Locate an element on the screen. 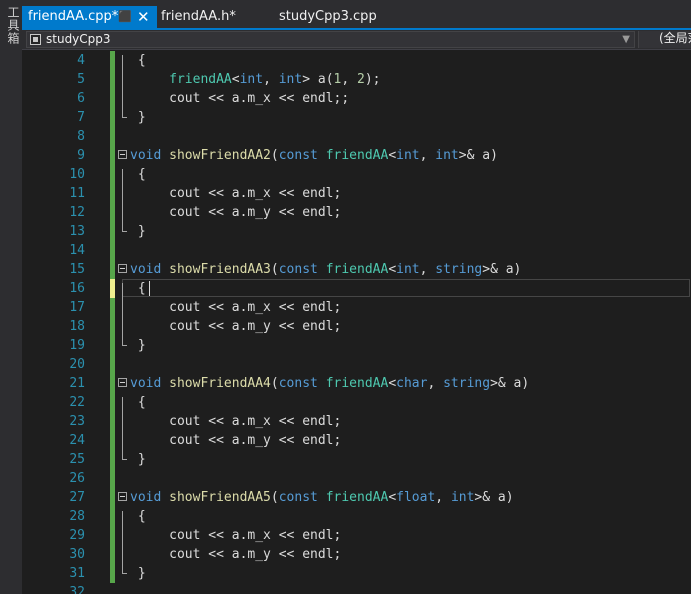  code-line: 8 is located at coordinates (356, 136).